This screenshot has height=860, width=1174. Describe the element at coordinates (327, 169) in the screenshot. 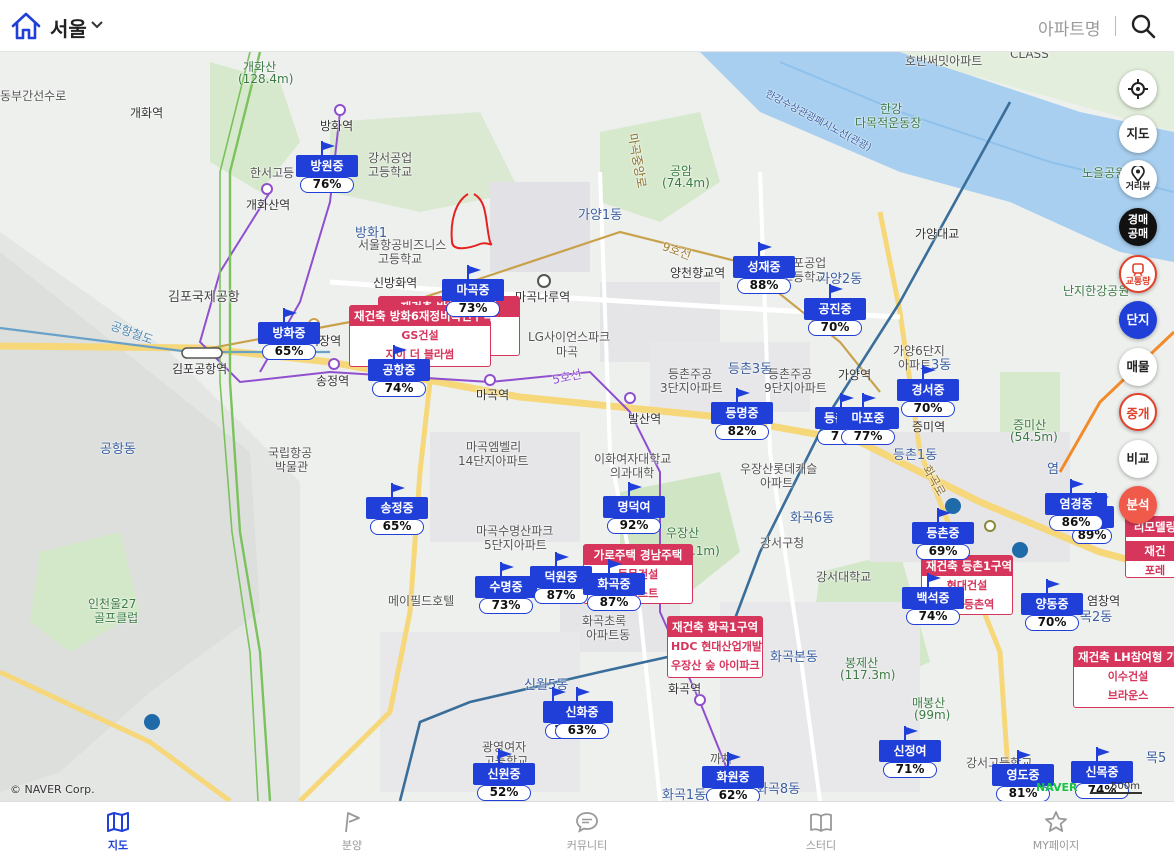

I see `school-marker: 방원중 76%` at that location.